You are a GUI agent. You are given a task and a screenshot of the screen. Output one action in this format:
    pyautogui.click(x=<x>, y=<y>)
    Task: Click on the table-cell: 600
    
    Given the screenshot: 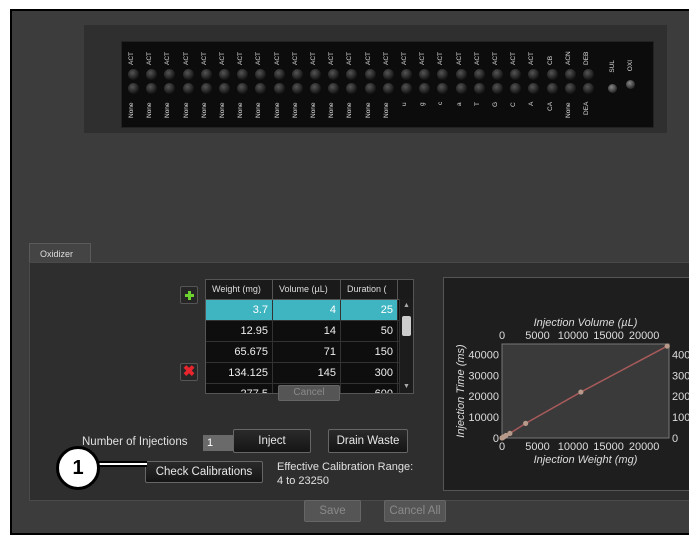 What is the action you would take?
    pyautogui.click(x=369, y=388)
    